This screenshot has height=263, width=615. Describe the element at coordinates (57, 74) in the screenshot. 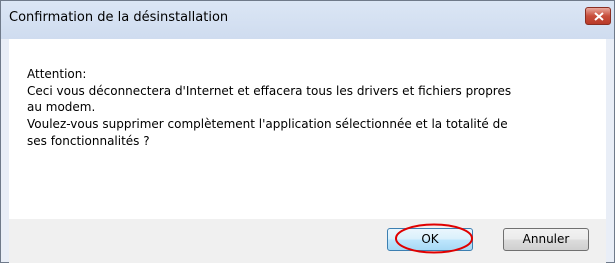

I see `message-line: Attention:` at that location.